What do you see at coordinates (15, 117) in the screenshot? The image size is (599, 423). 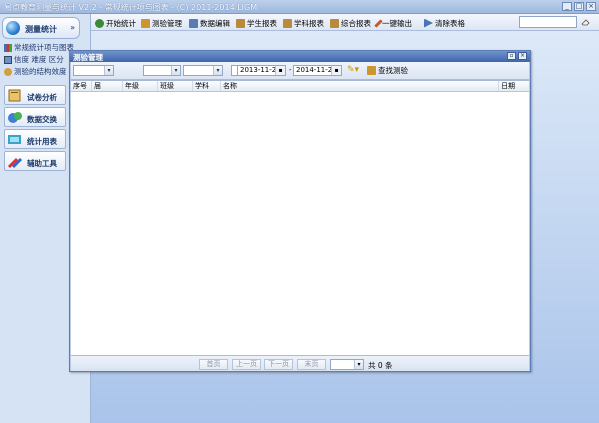 I see `data-exchange-icon` at bounding box center [15, 117].